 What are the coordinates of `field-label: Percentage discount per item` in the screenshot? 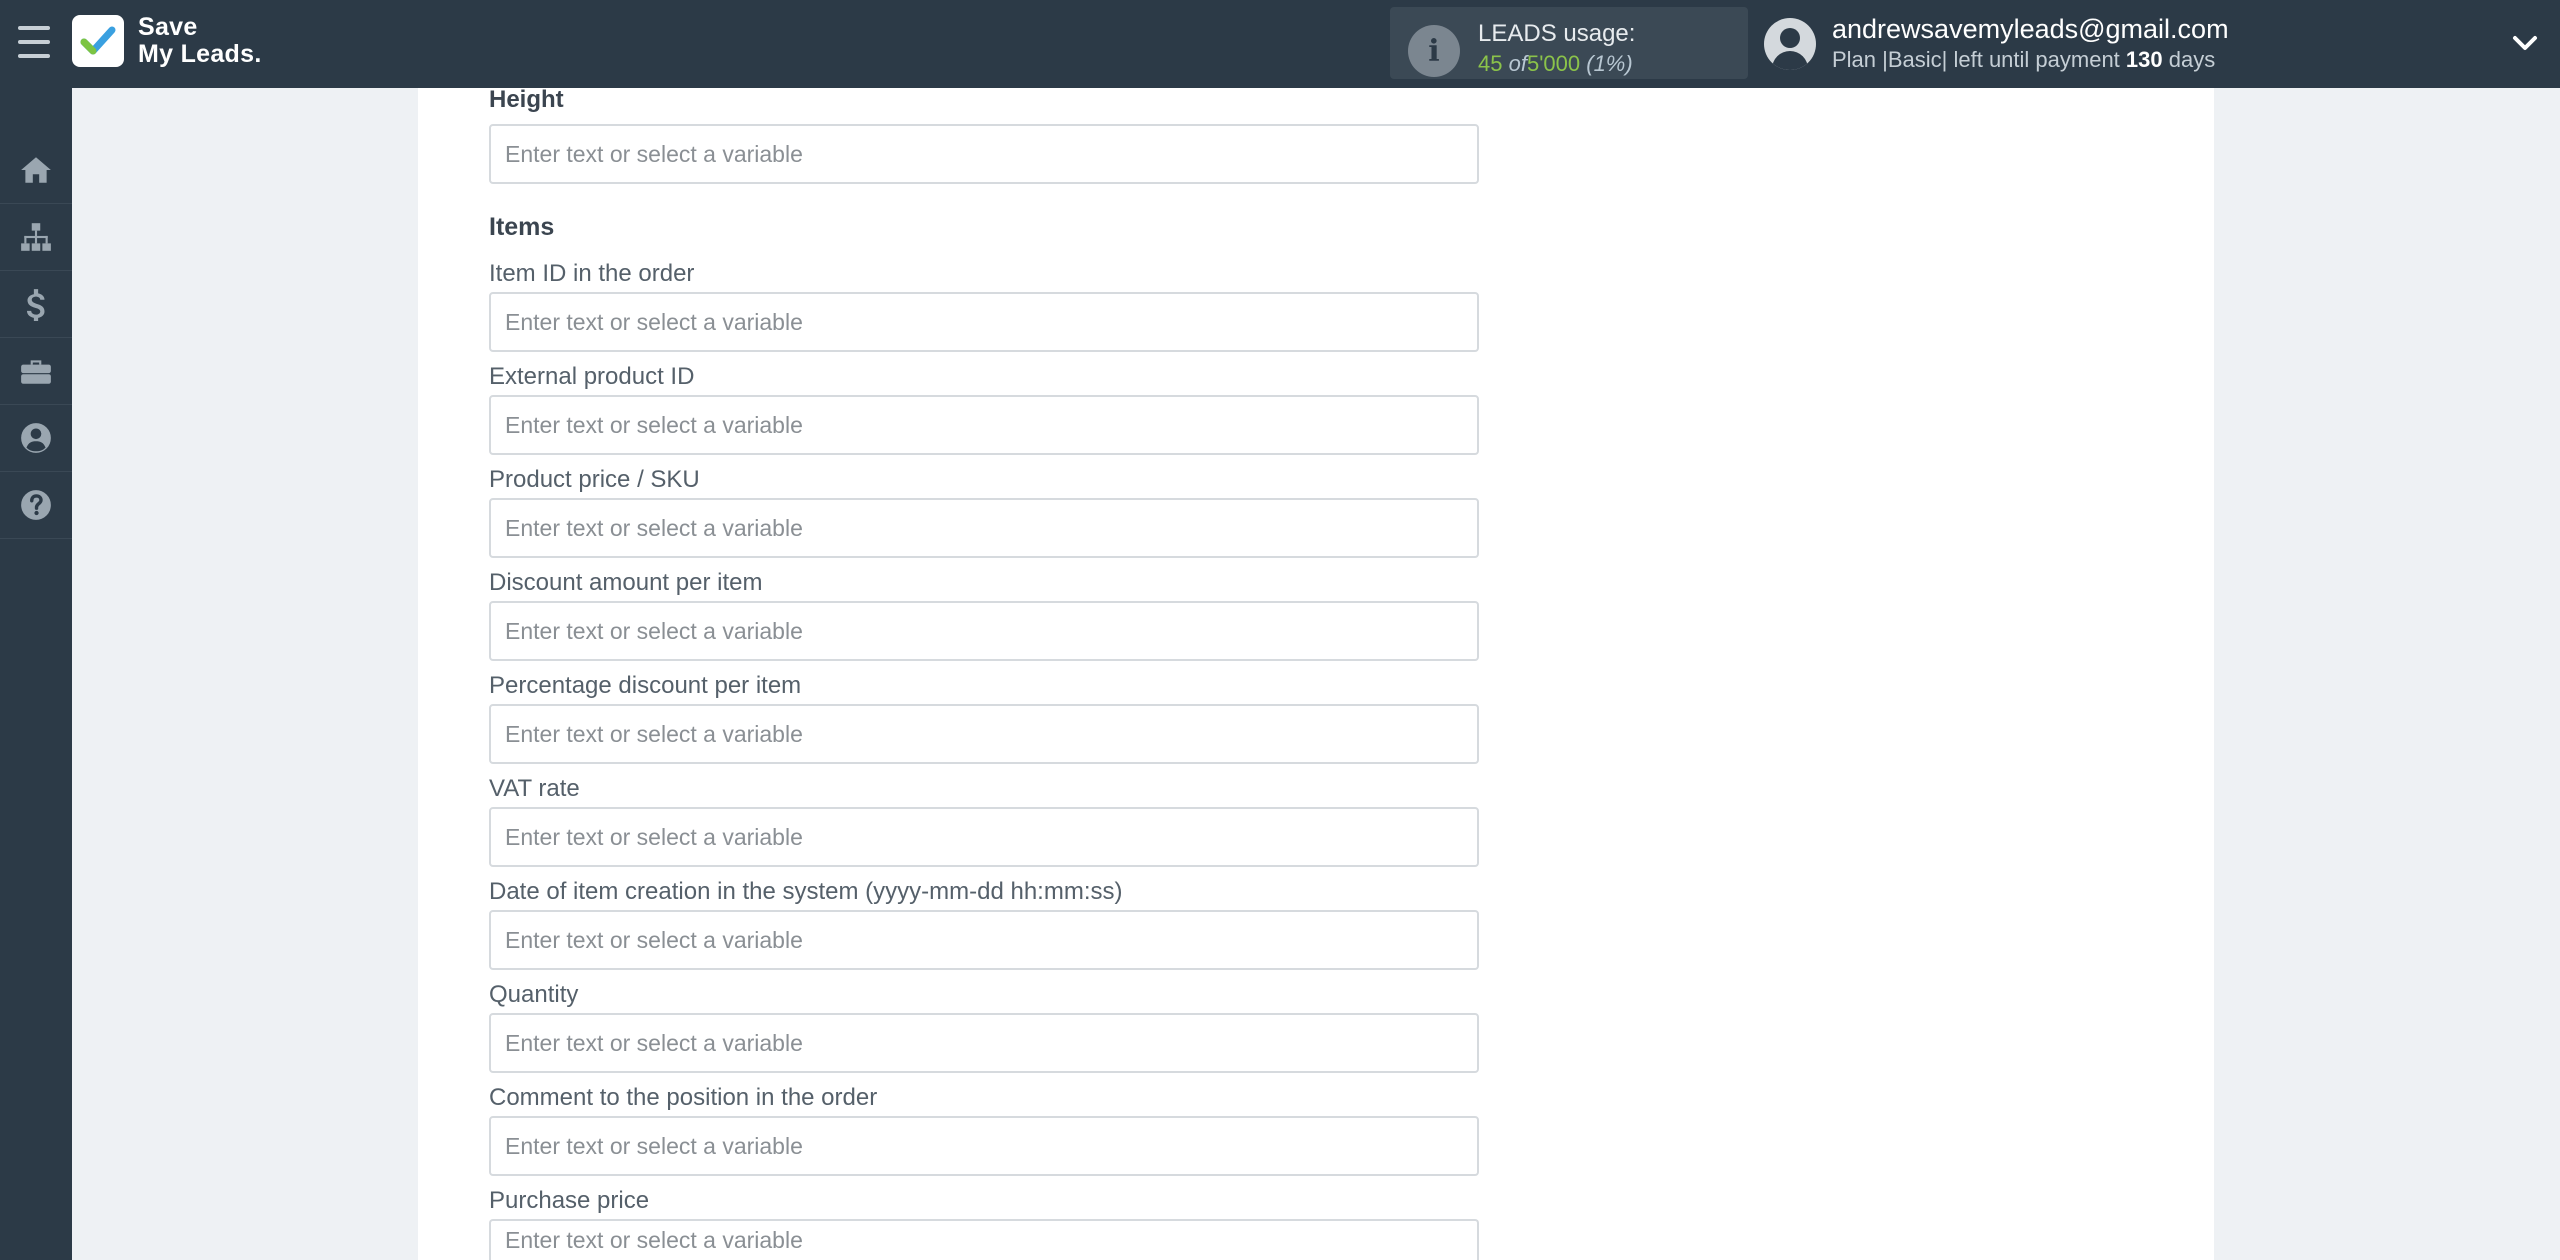 It's located at (645, 685).